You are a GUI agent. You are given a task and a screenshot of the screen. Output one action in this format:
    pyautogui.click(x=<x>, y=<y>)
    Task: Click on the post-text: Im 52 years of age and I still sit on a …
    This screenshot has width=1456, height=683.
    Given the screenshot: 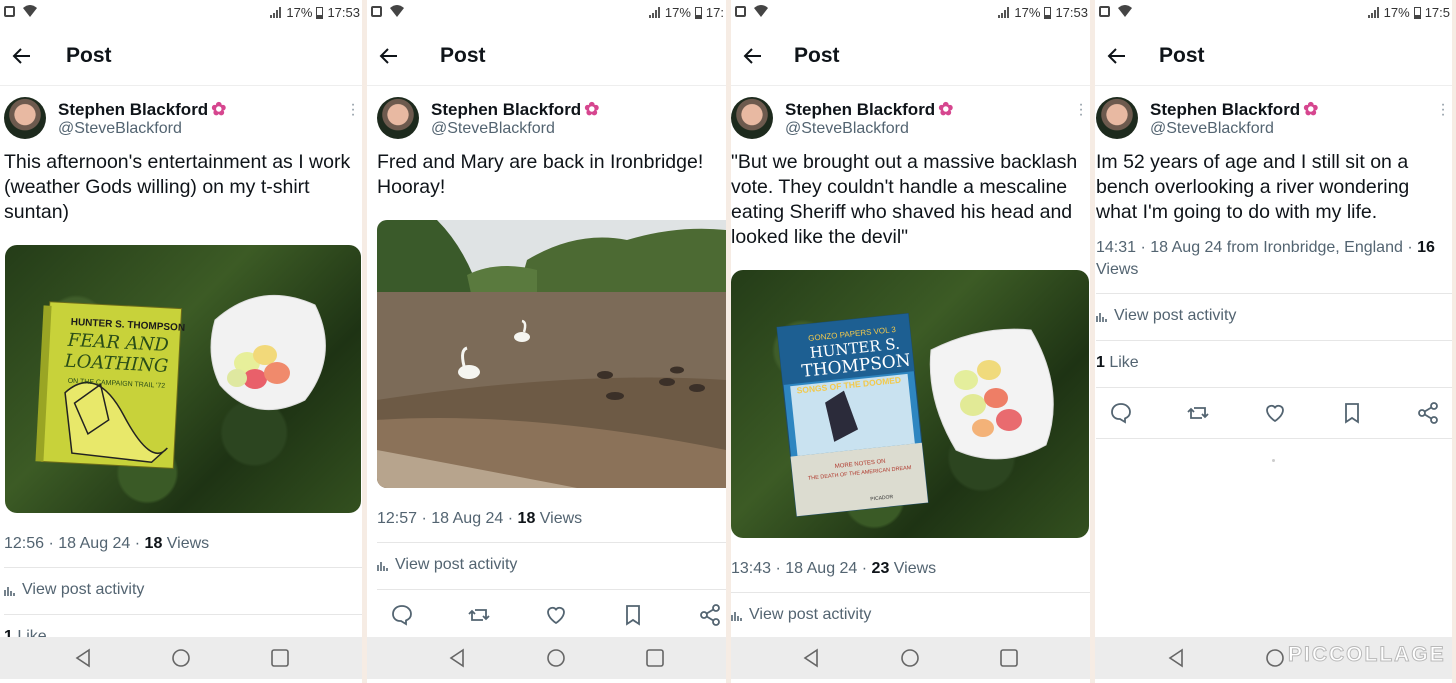 What is the action you would take?
    pyautogui.click(x=1253, y=187)
    